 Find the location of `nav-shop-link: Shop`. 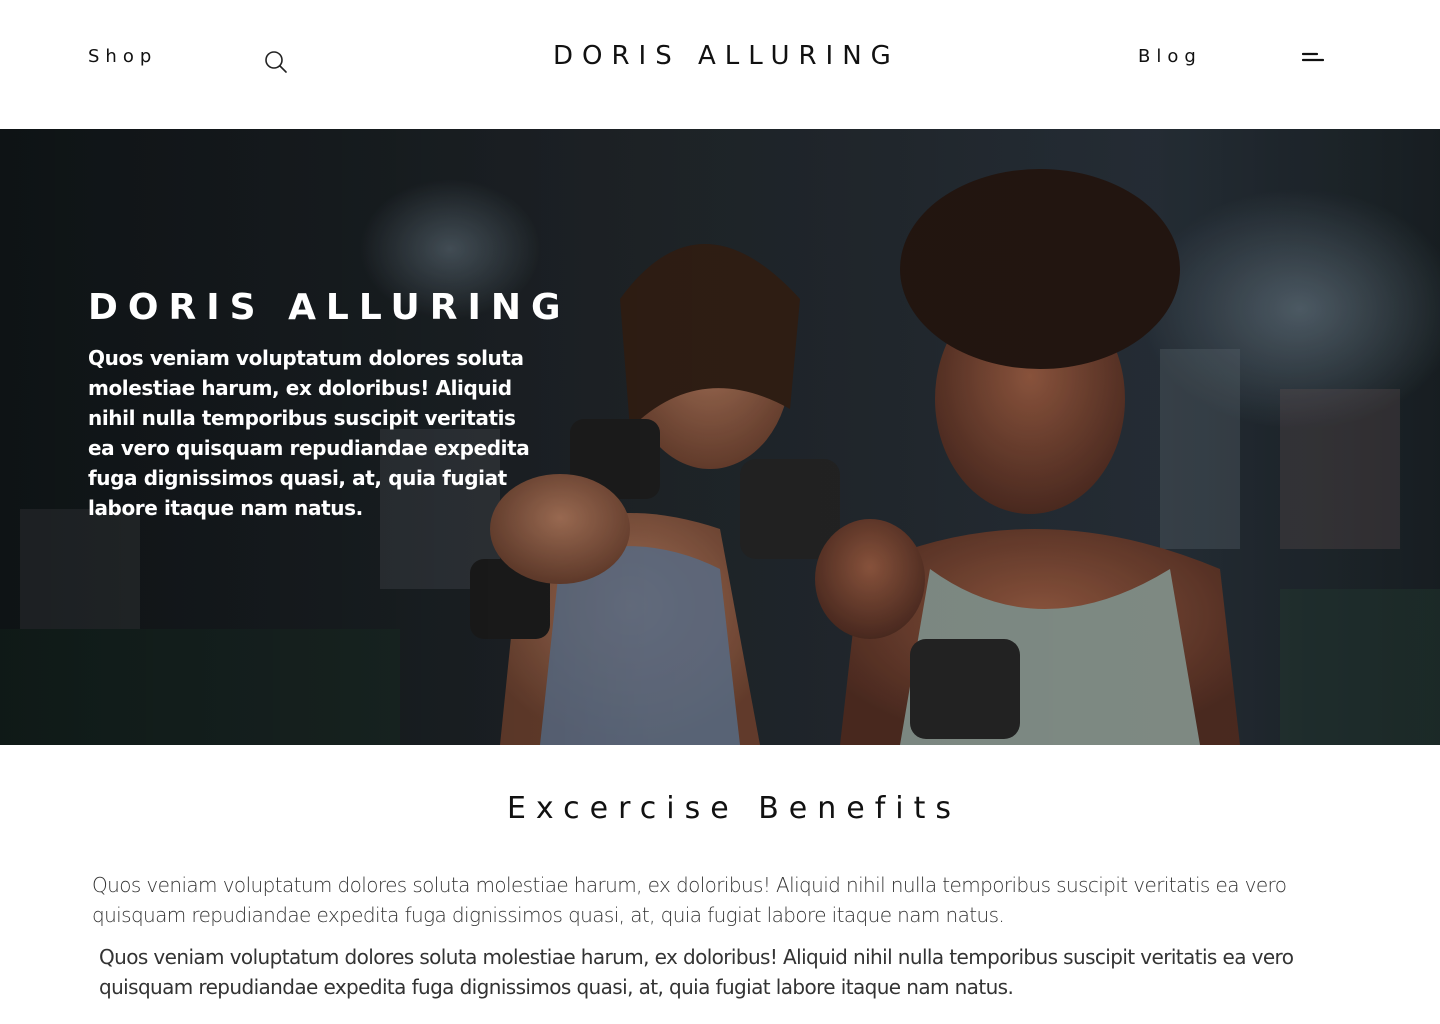

nav-shop-link: Shop is located at coordinates (122, 57).